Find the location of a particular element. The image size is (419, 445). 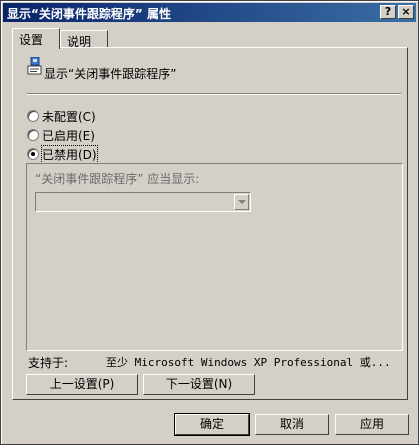

policy-setting-icon is located at coordinates (34, 66).